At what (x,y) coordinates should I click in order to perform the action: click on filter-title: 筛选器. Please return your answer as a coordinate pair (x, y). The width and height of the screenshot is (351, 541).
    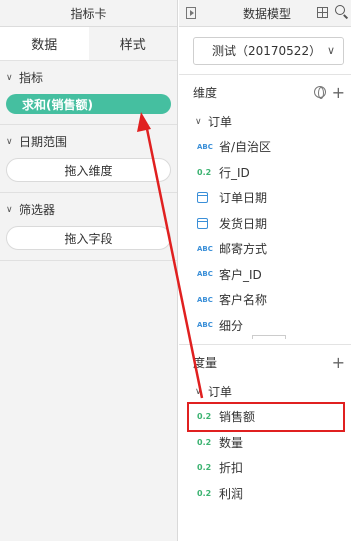
    Looking at the image, I should click on (37, 210).